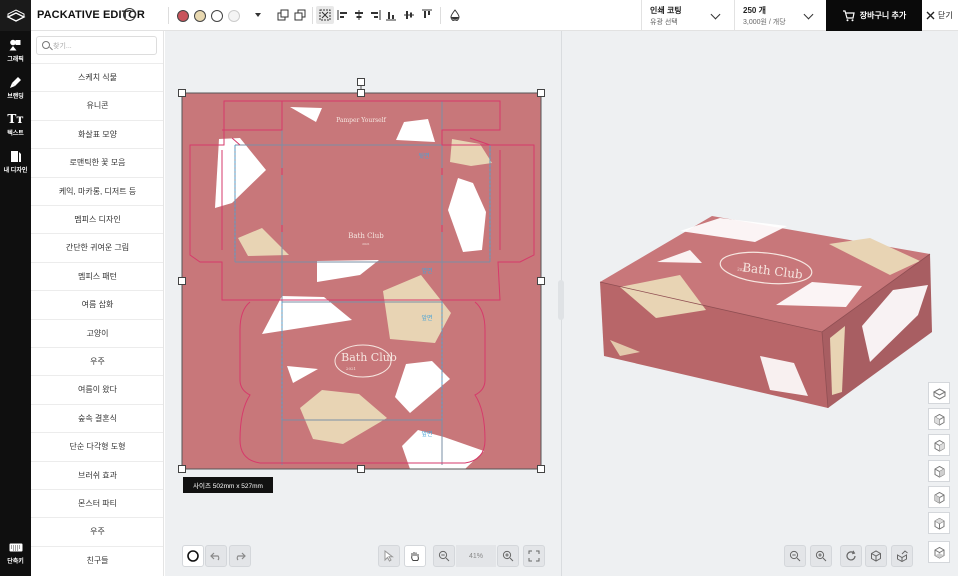 This screenshot has height=576, width=958. Describe the element at coordinates (200, 16) in the screenshot. I see `color-swatch-beige` at that location.